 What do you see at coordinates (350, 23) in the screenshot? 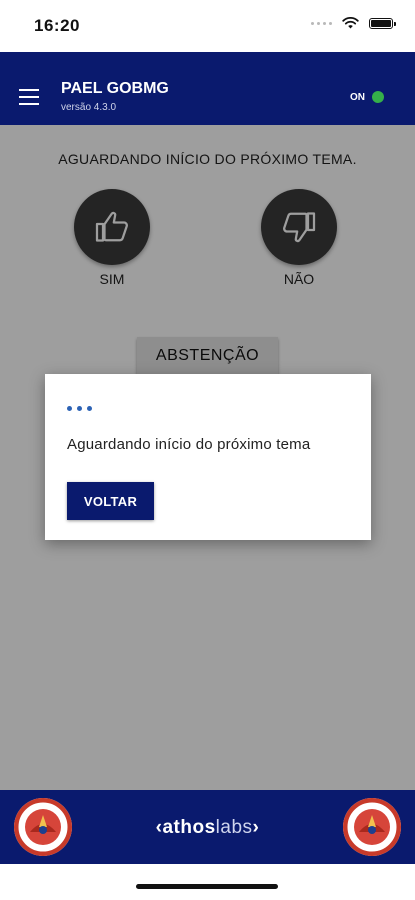
I see `wifi-icon` at bounding box center [350, 23].